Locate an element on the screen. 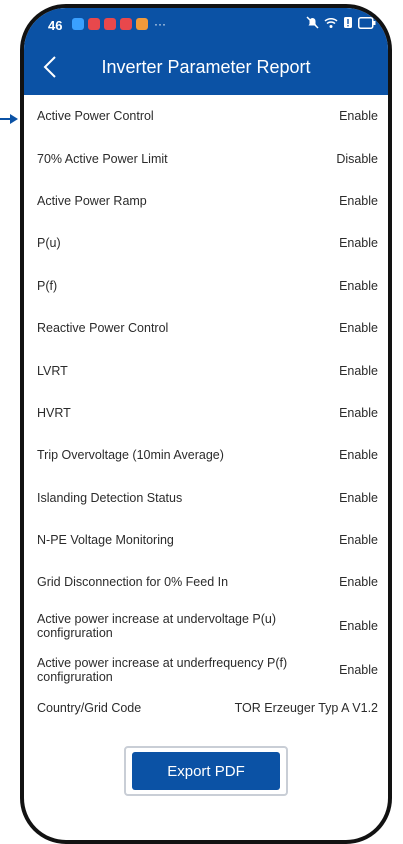 The height and width of the screenshot is (844, 403). wifi-icon is located at coordinates (331, 22).